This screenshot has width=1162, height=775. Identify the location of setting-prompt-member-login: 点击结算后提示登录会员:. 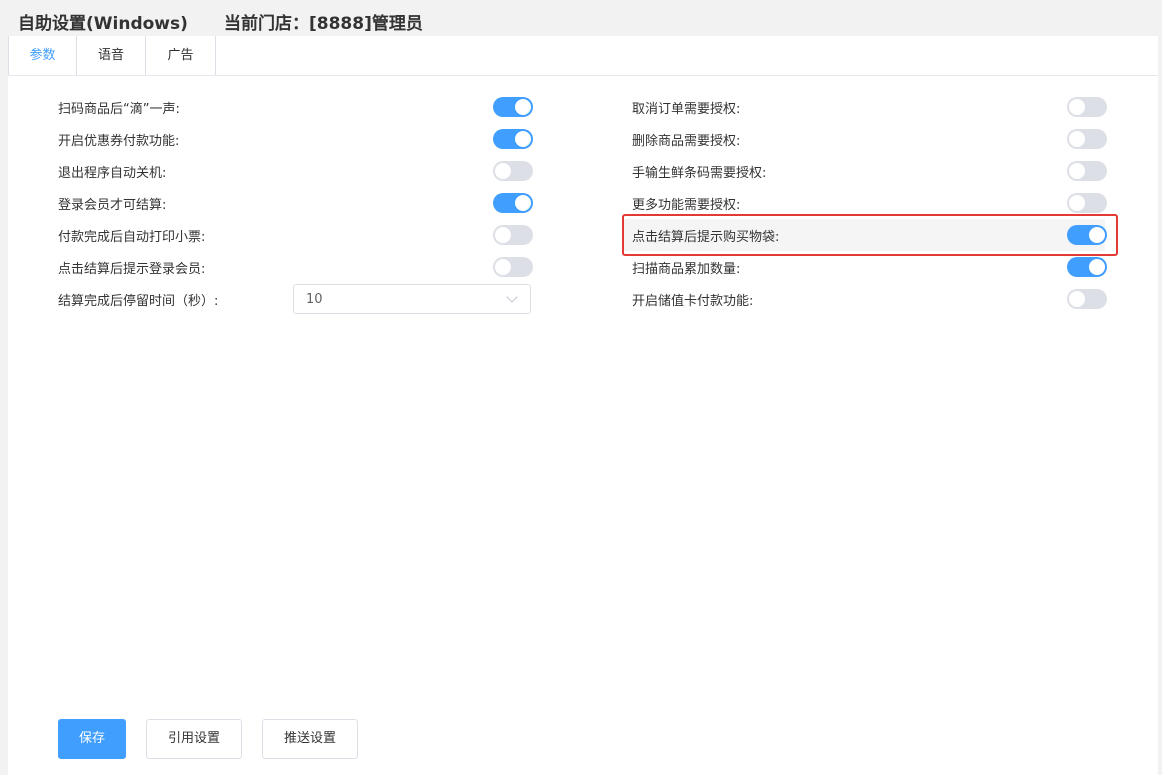
(298, 267).